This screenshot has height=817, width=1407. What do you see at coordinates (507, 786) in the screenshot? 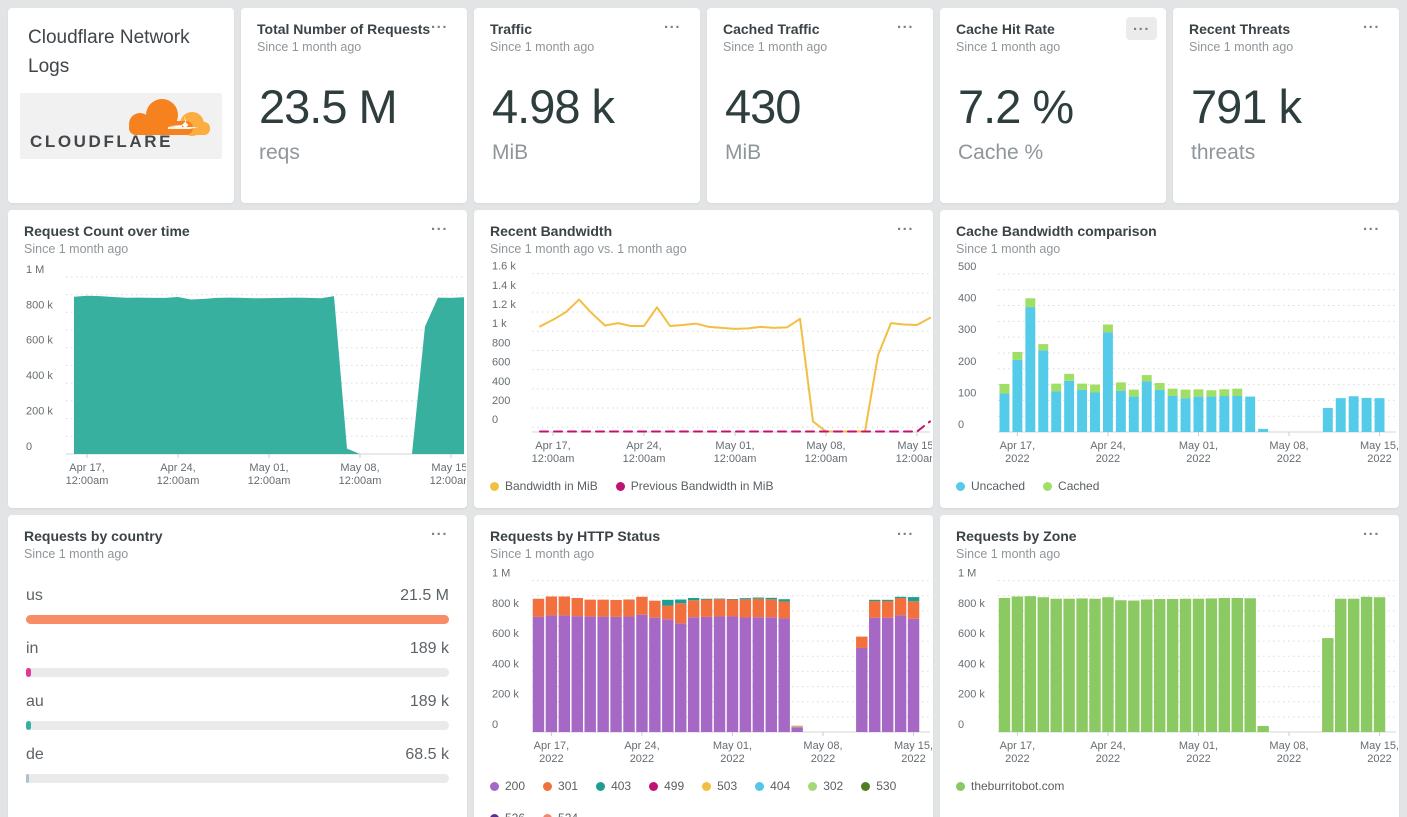
I see `legend-item: 200` at bounding box center [507, 786].